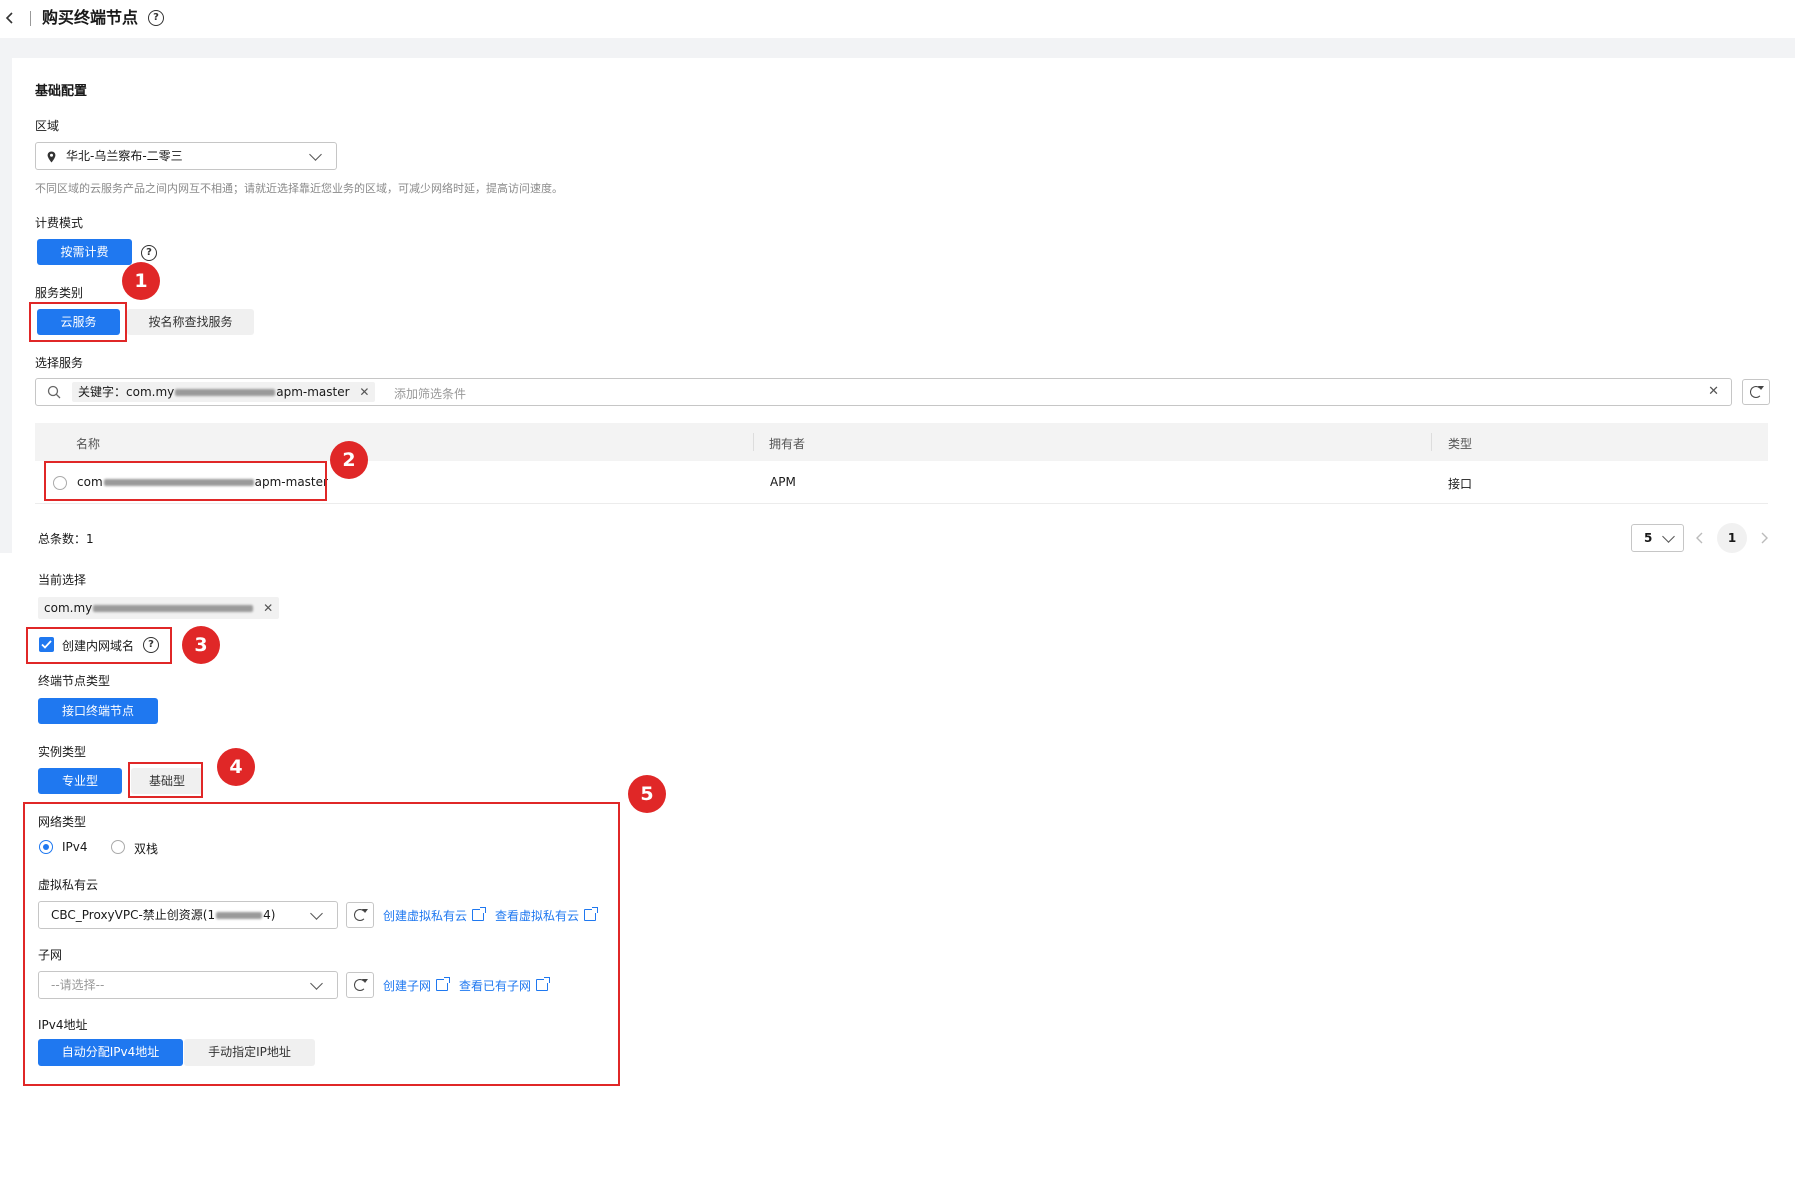  Describe the element at coordinates (133, 915) in the screenshot. I see `vpc-value-prefix: CBC_ProxyVPC-禁止创资源(1` at that location.